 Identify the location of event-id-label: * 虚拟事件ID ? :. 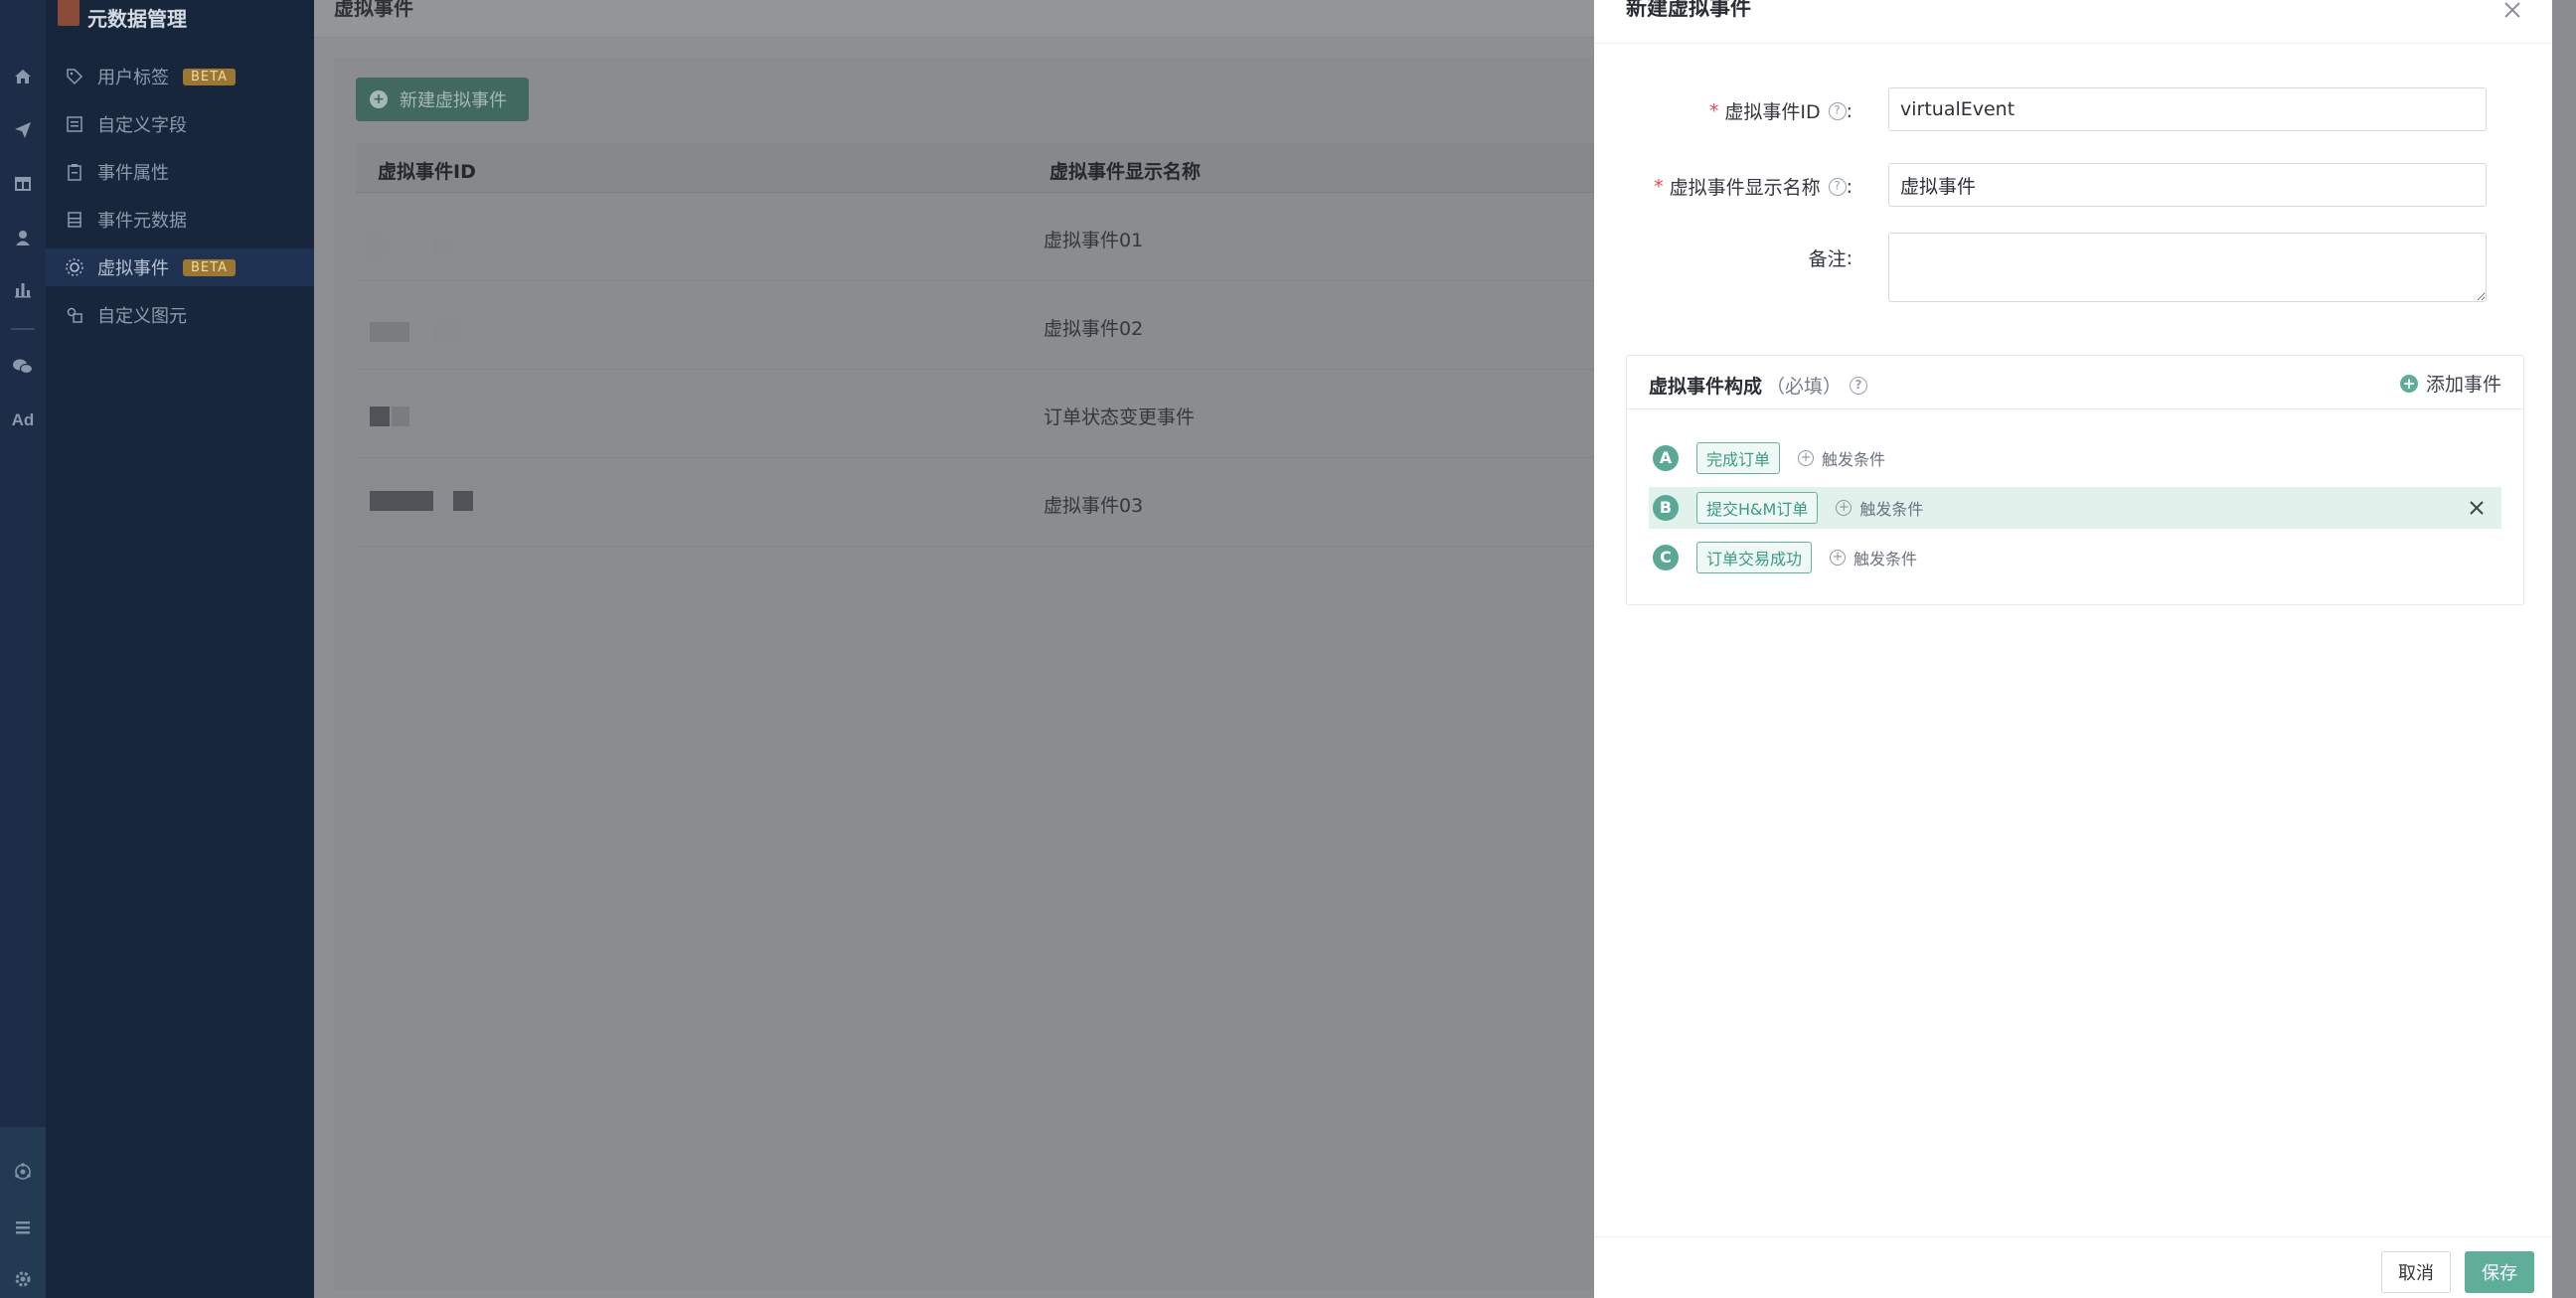
(1780, 111).